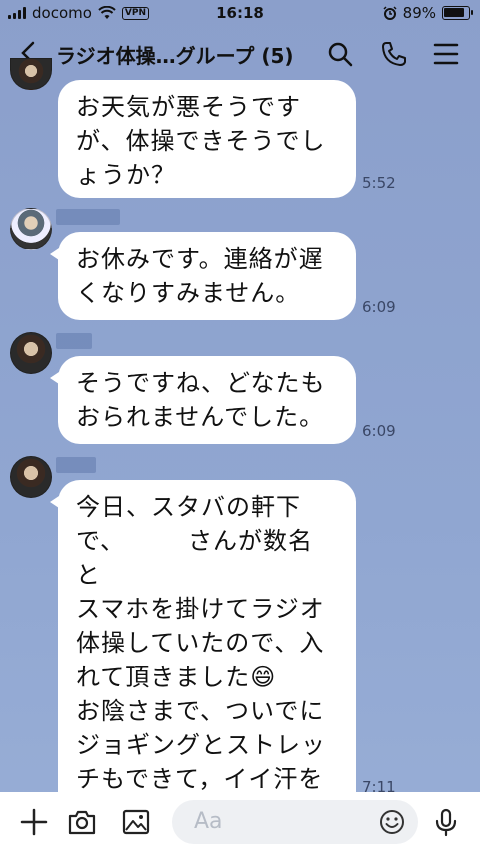 This screenshot has width=480, height=854. Describe the element at coordinates (136, 822) in the screenshot. I see `image-icon` at that location.